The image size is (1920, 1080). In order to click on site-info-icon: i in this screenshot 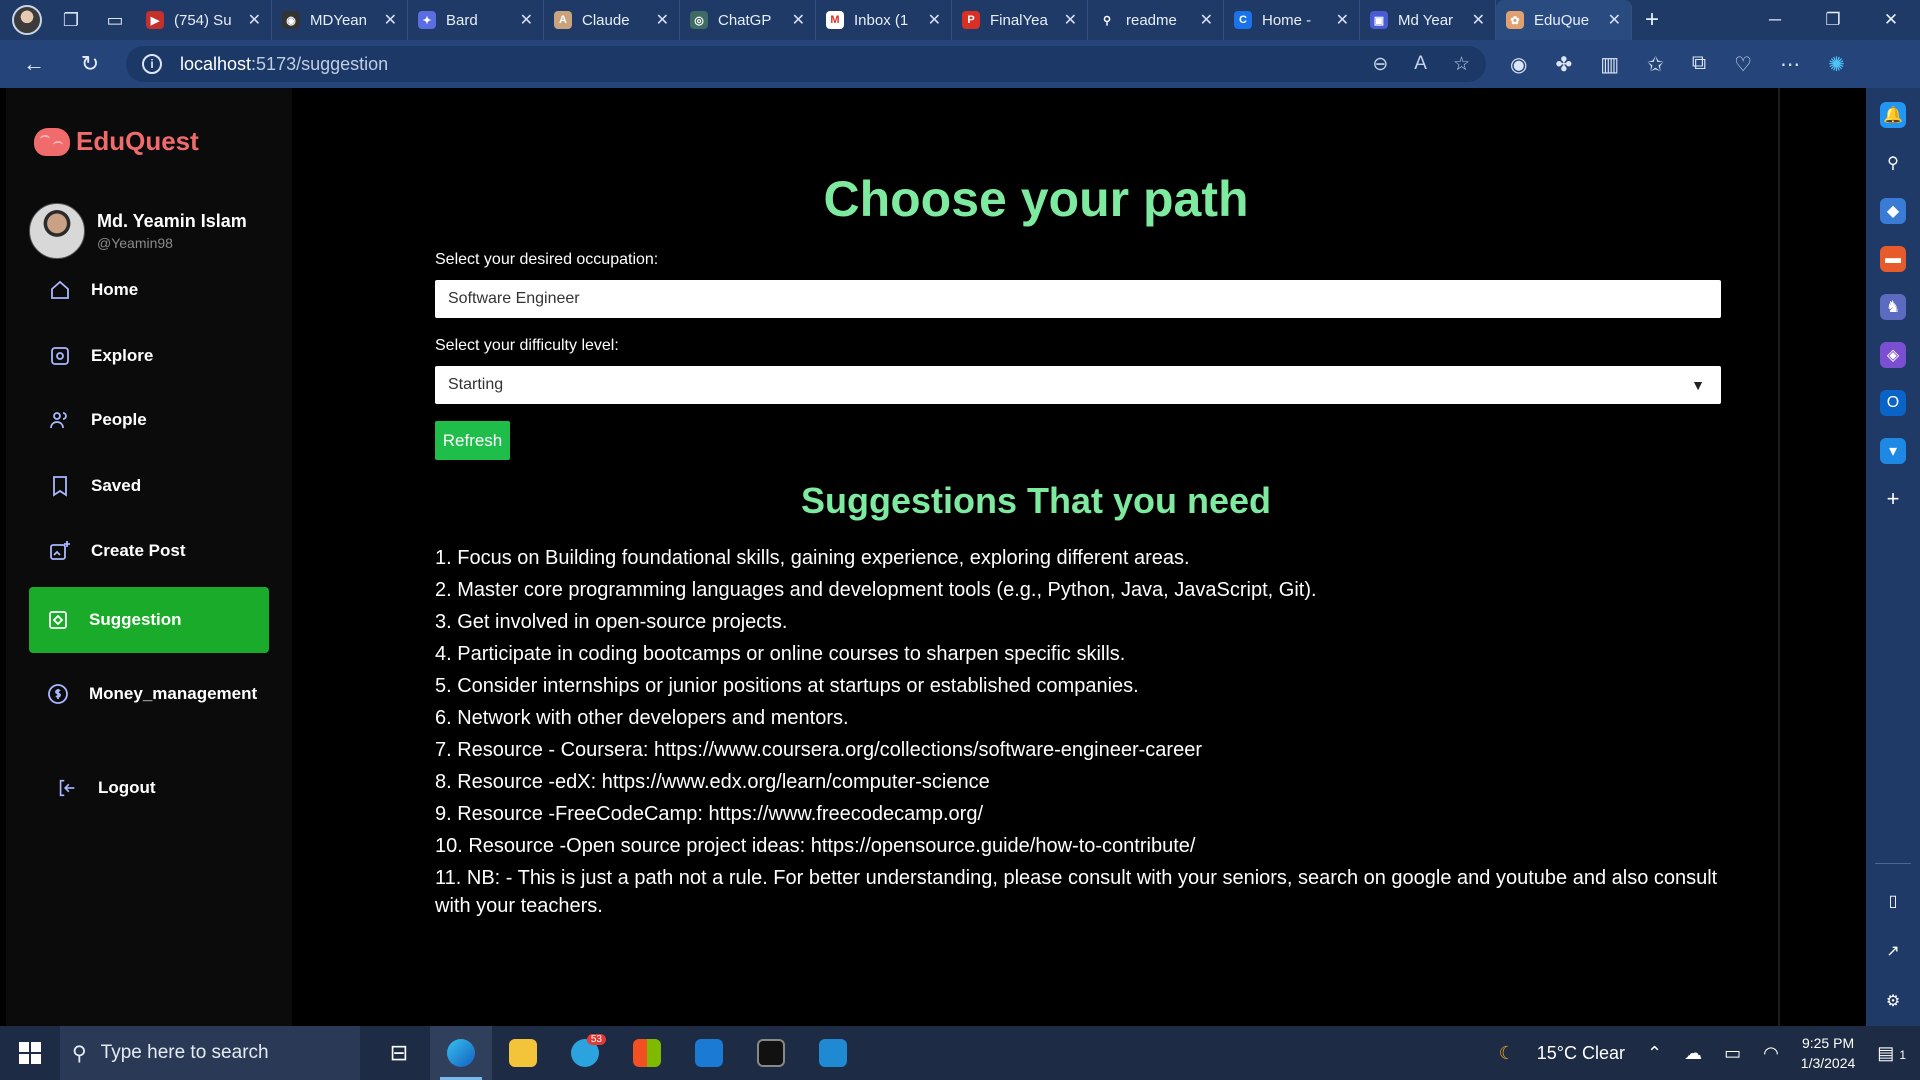, I will do `click(152, 64)`.